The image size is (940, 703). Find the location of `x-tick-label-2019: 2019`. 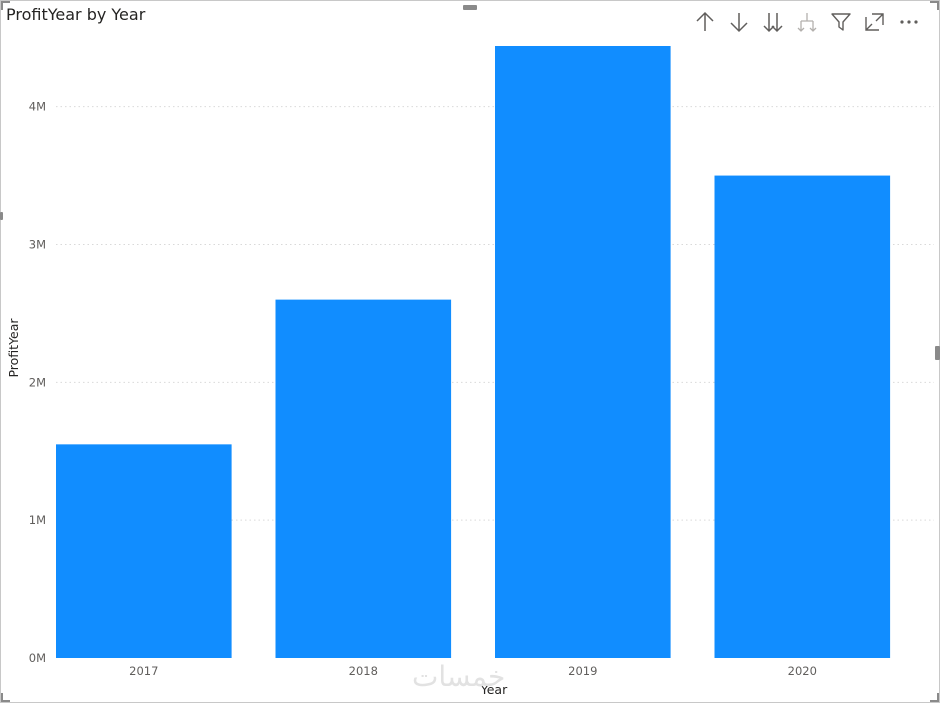

x-tick-label-2019: 2019 is located at coordinates (582, 671).